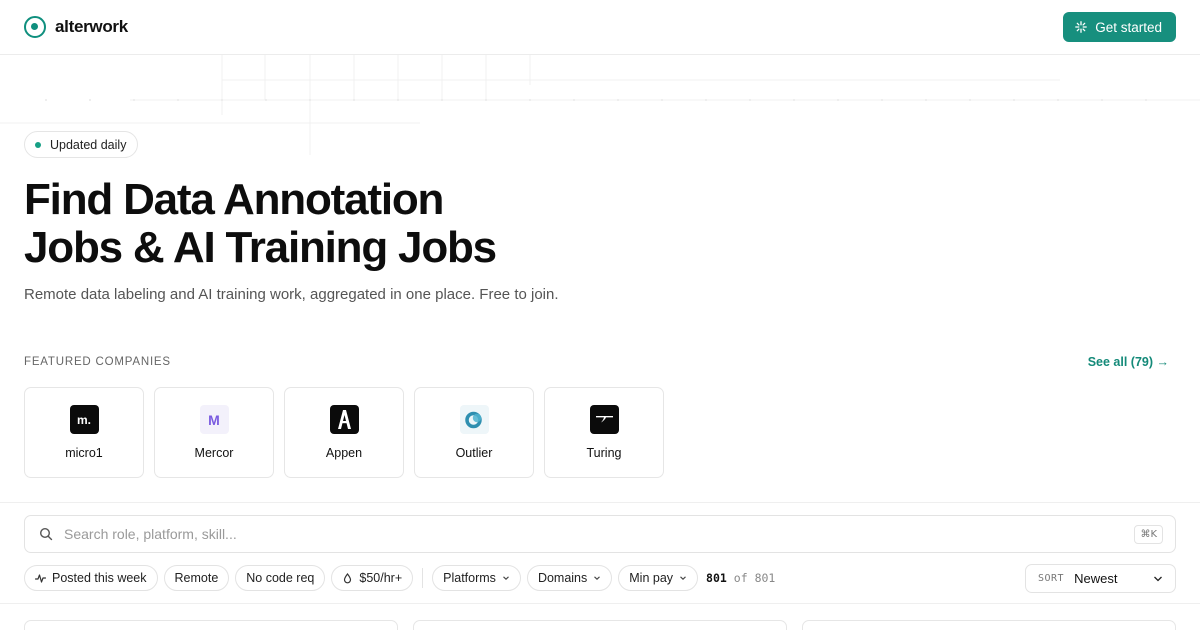  I want to click on mercor-logo-icon: M, so click(214, 419).